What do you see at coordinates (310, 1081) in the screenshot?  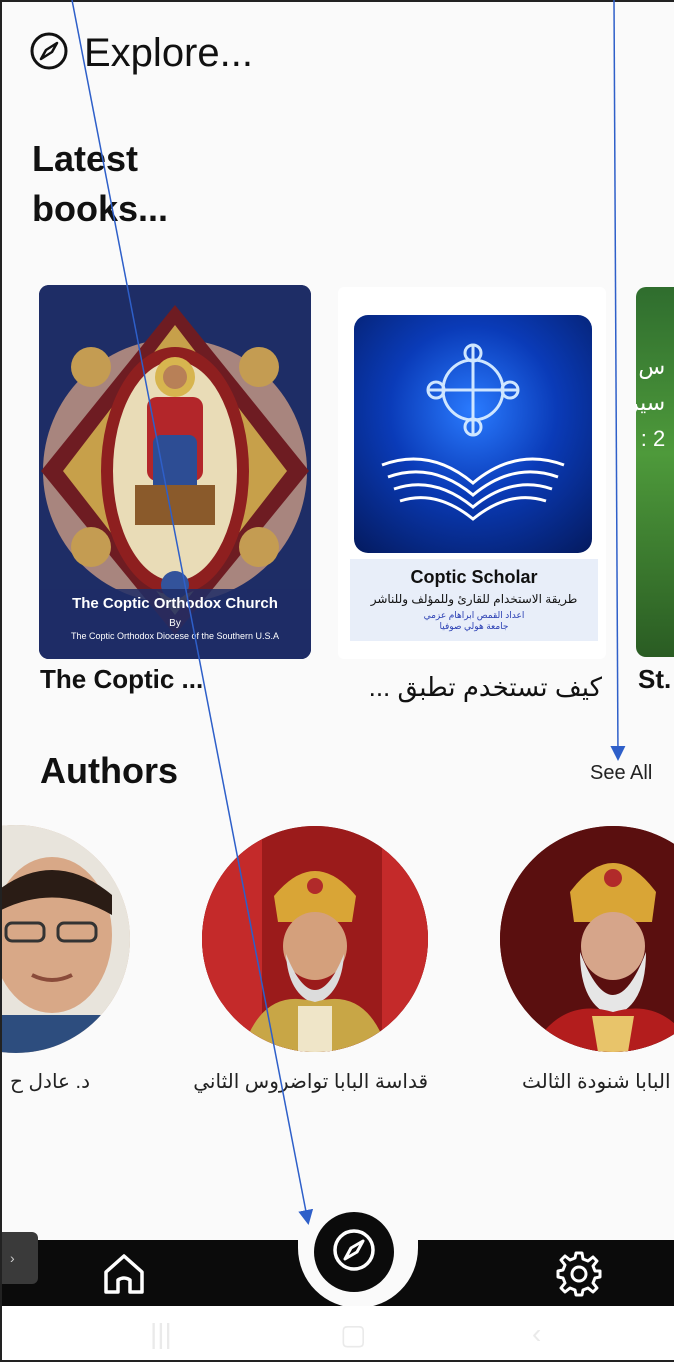 I see `author-name: قداسة البابا تواضروس الثاني` at bounding box center [310, 1081].